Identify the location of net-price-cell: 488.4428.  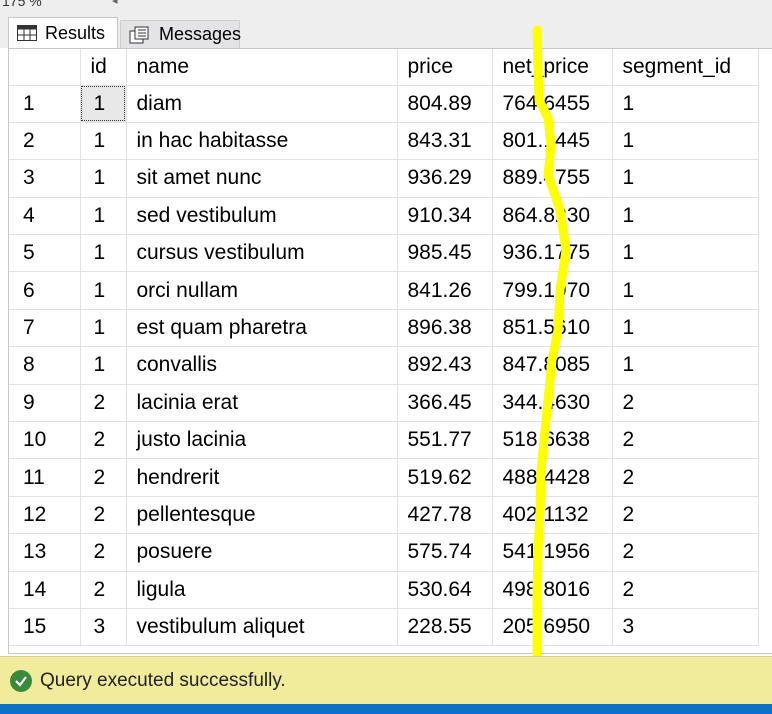
(552, 477).